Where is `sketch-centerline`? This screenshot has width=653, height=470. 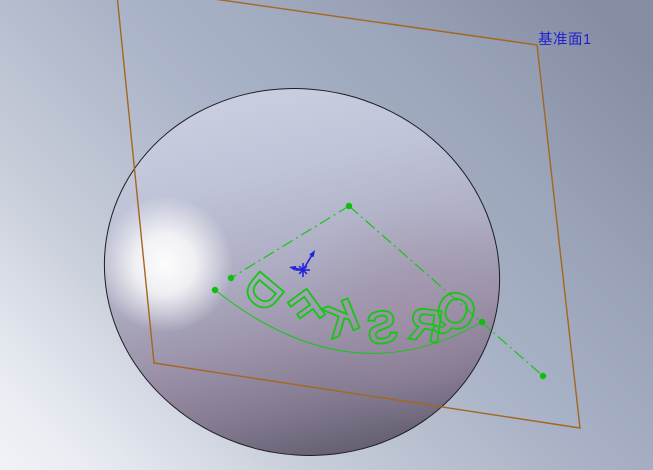 sketch-centerline is located at coordinates (446, 291).